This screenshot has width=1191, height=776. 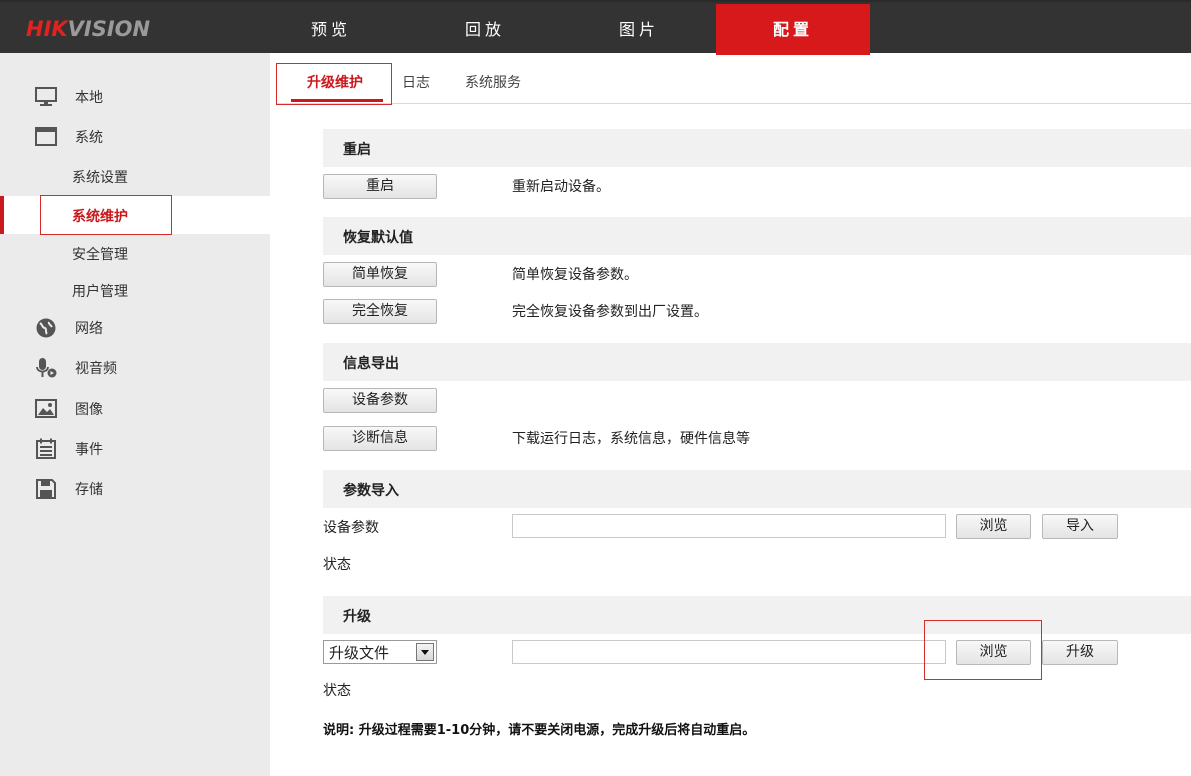 I want to click on highlight-box-upgrade-tab, so click(x=334, y=84).